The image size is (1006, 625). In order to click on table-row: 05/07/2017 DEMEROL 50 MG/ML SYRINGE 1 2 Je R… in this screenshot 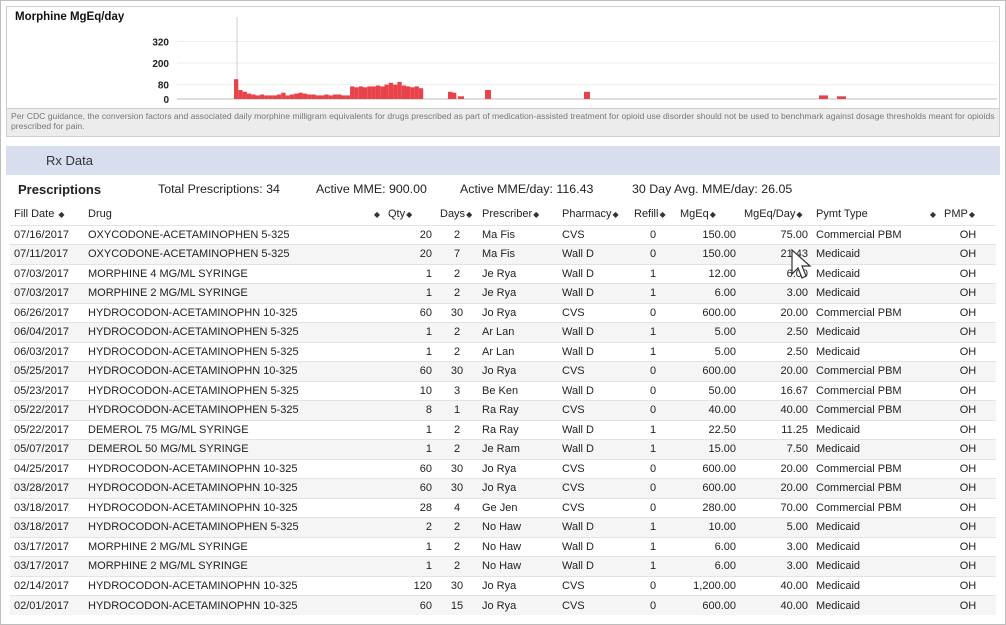, I will do `click(503, 449)`.